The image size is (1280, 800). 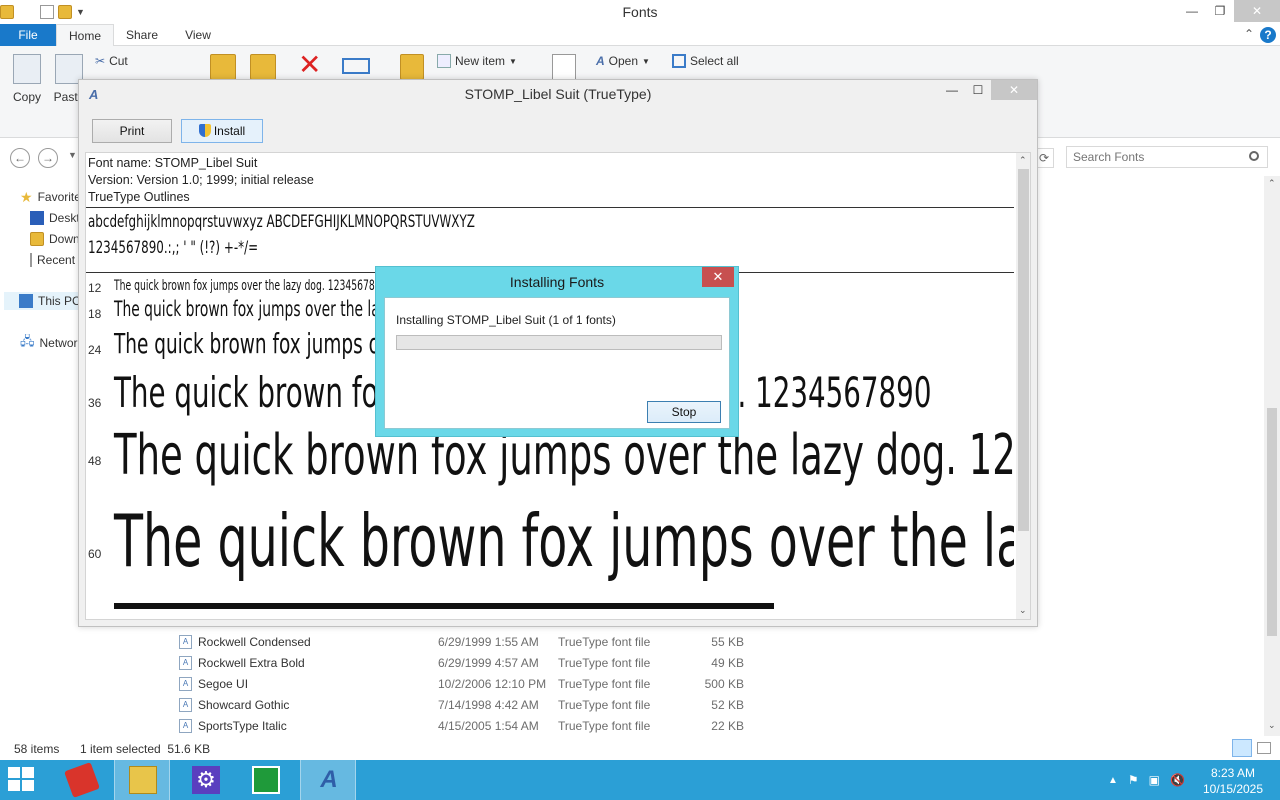 I want to click on file-size: 22 KB, so click(x=727, y=726).